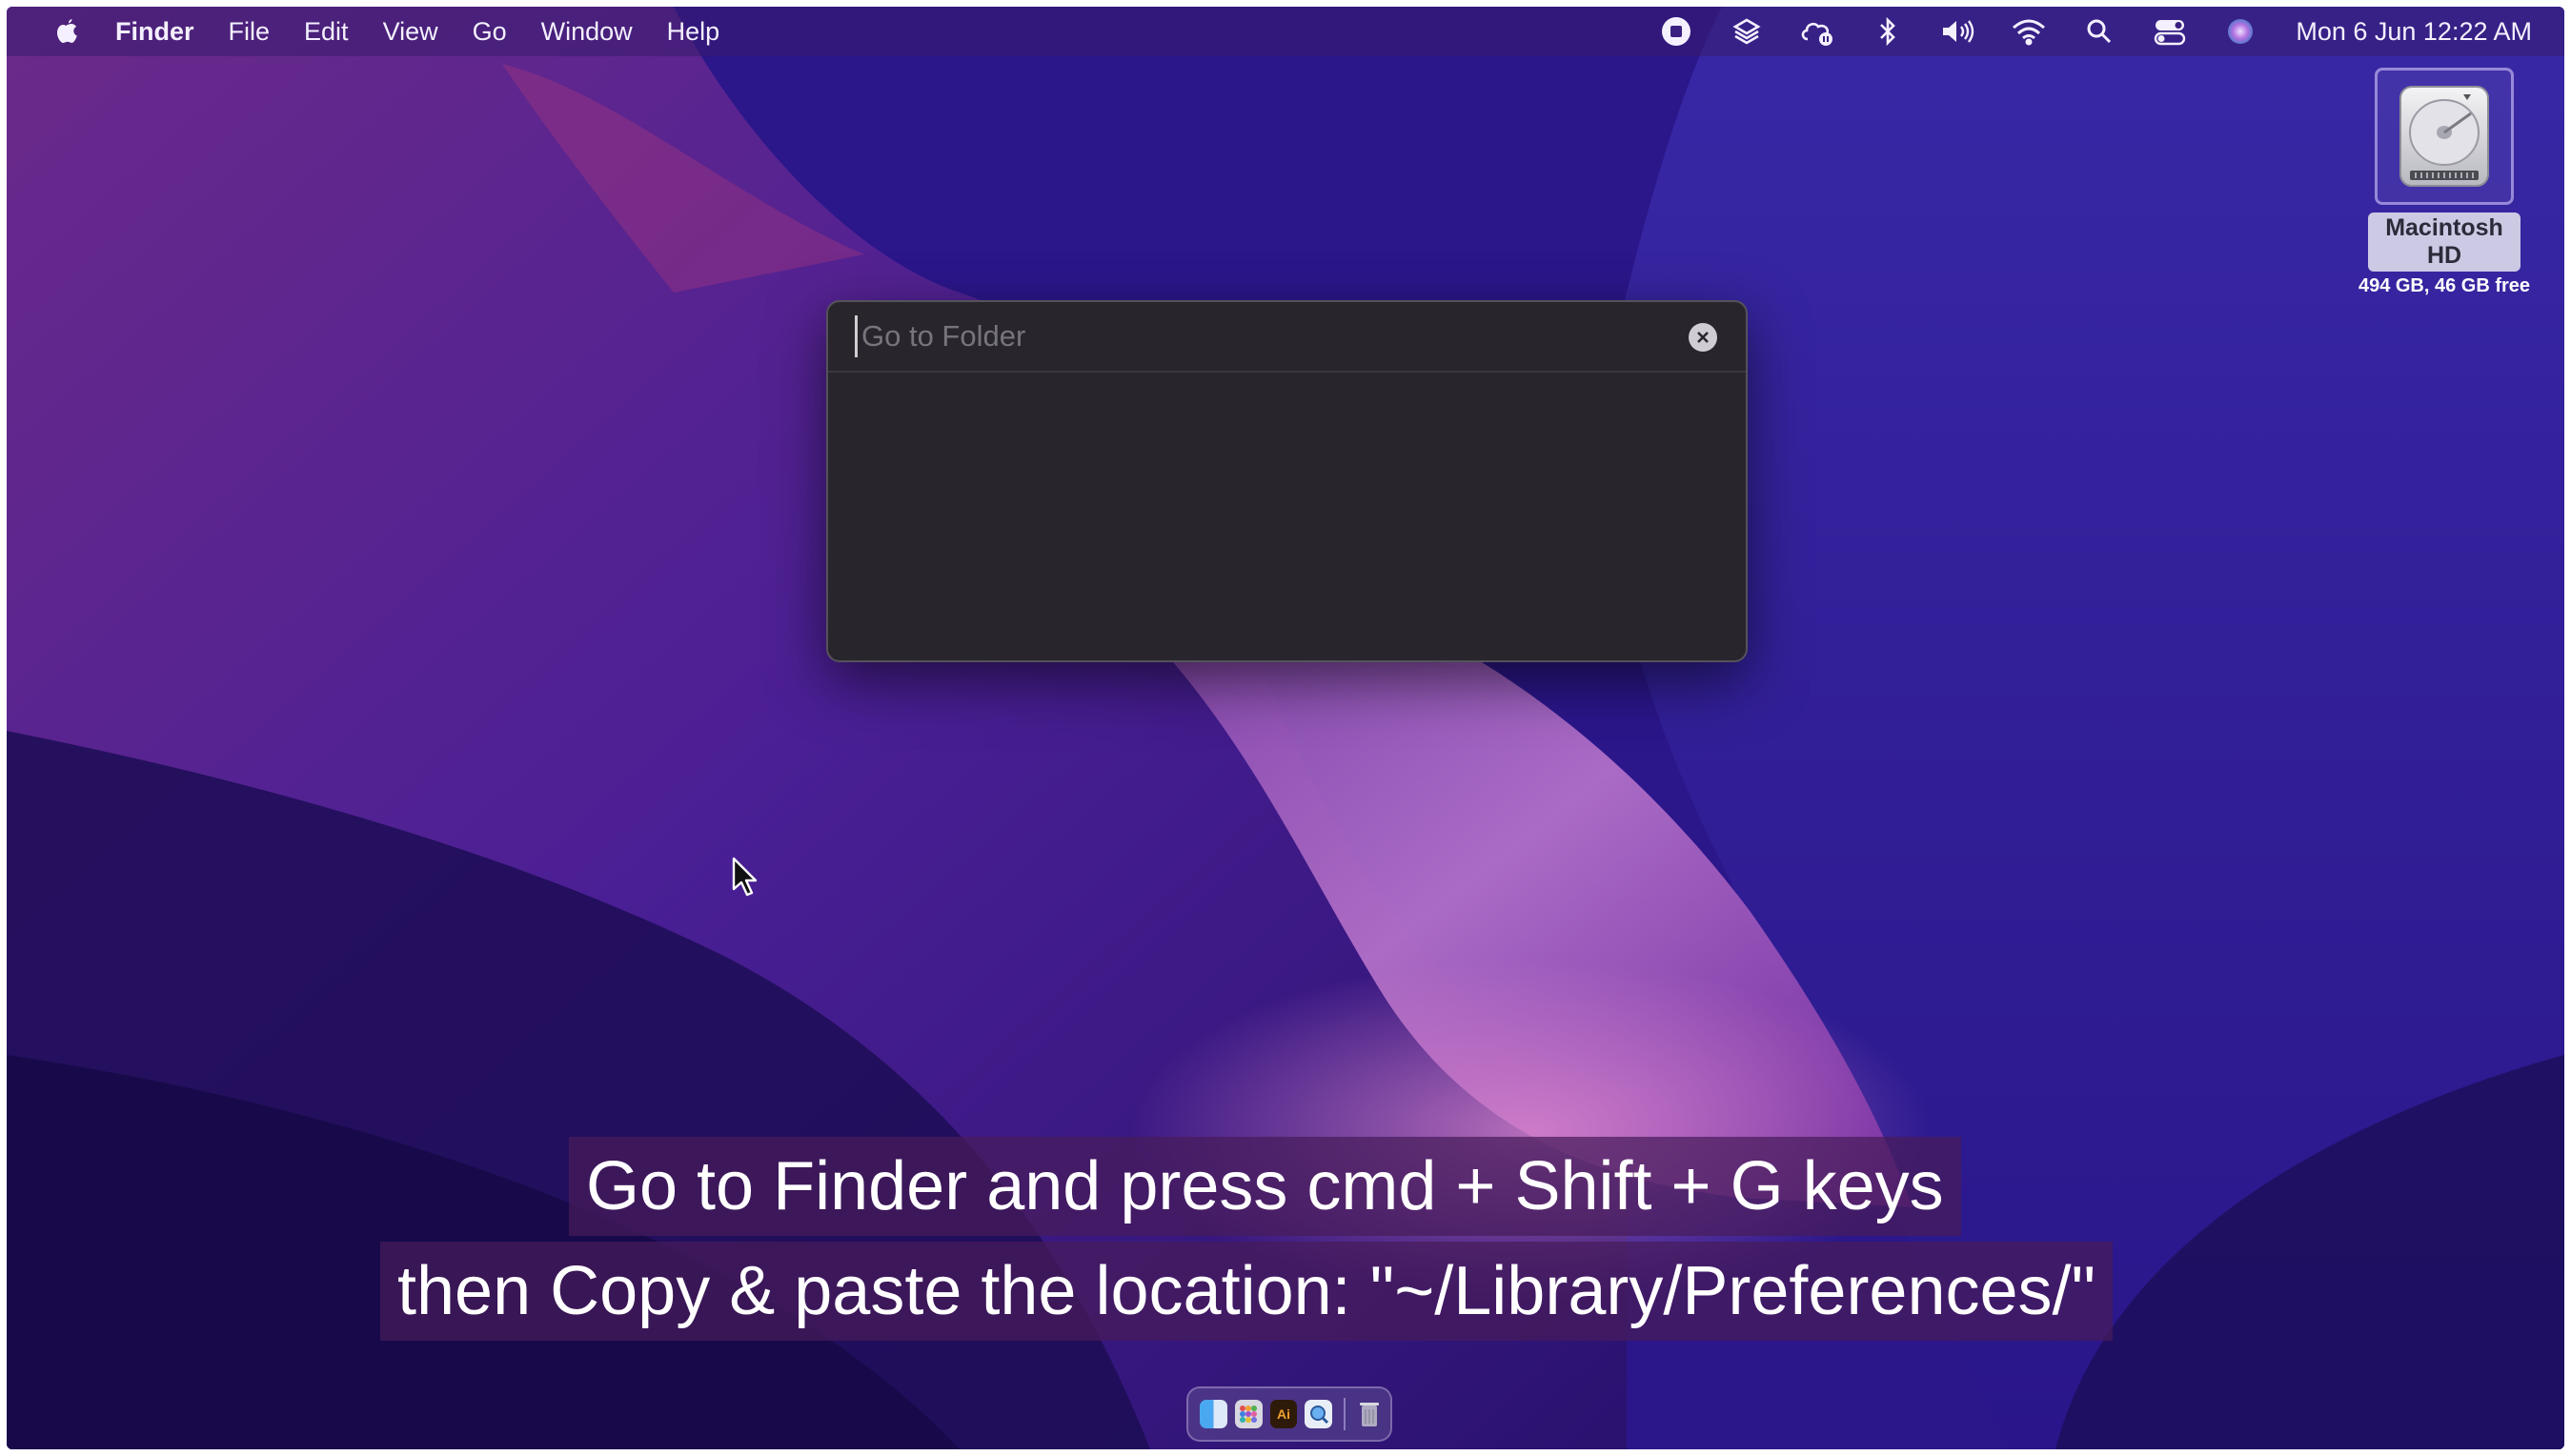 Image resolution: width=2571 pixels, height=1456 pixels. I want to click on desktop-disk-macintosh-hd: Macintosh HD 494 GB, 46 GB free, so click(2444, 182).